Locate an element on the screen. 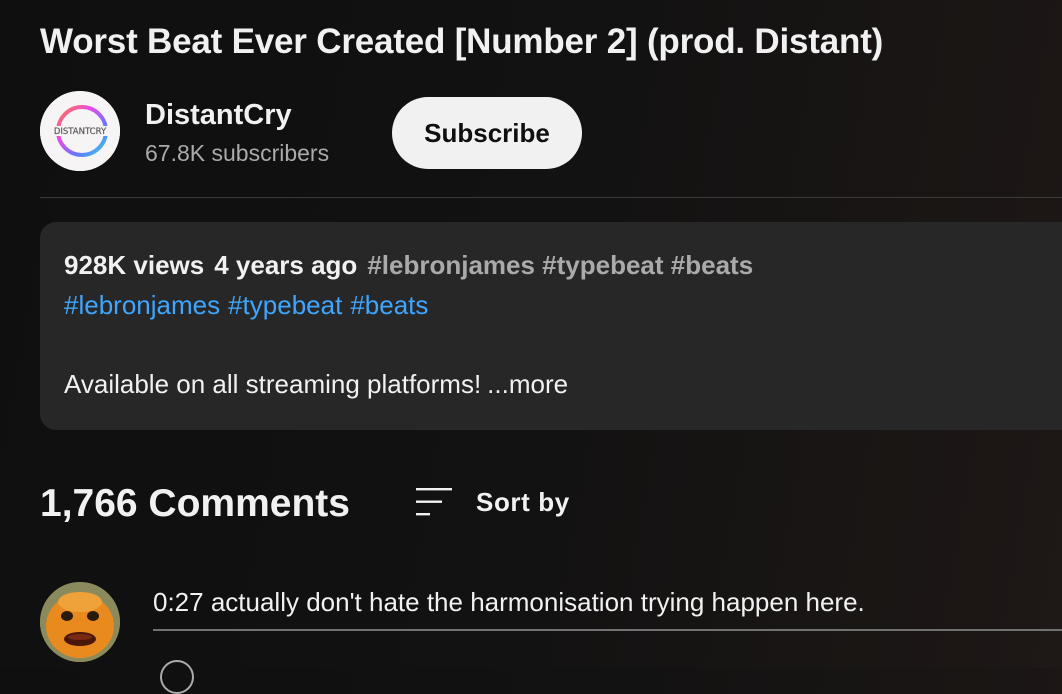 The width and height of the screenshot is (1062, 694). next-comment-icon is located at coordinates (177, 677).